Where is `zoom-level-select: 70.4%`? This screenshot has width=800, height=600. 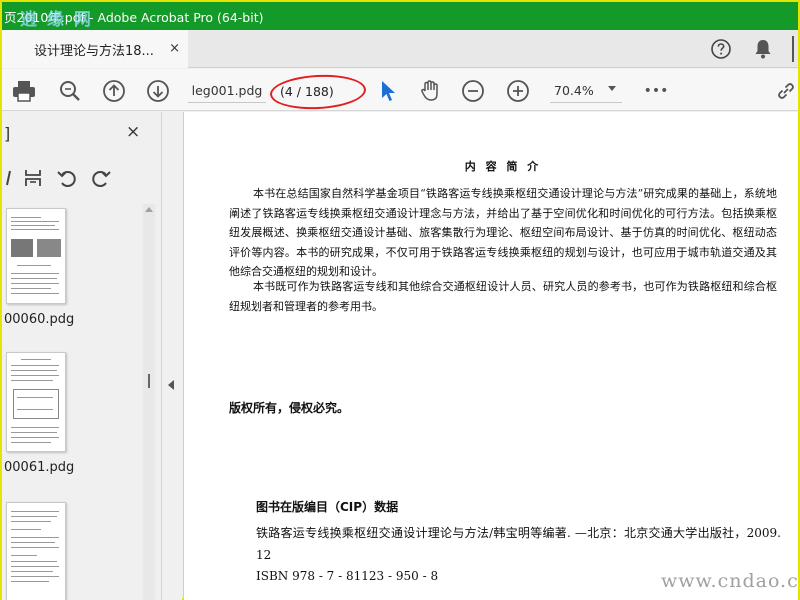
zoom-level-select: 70.4% is located at coordinates (586, 91).